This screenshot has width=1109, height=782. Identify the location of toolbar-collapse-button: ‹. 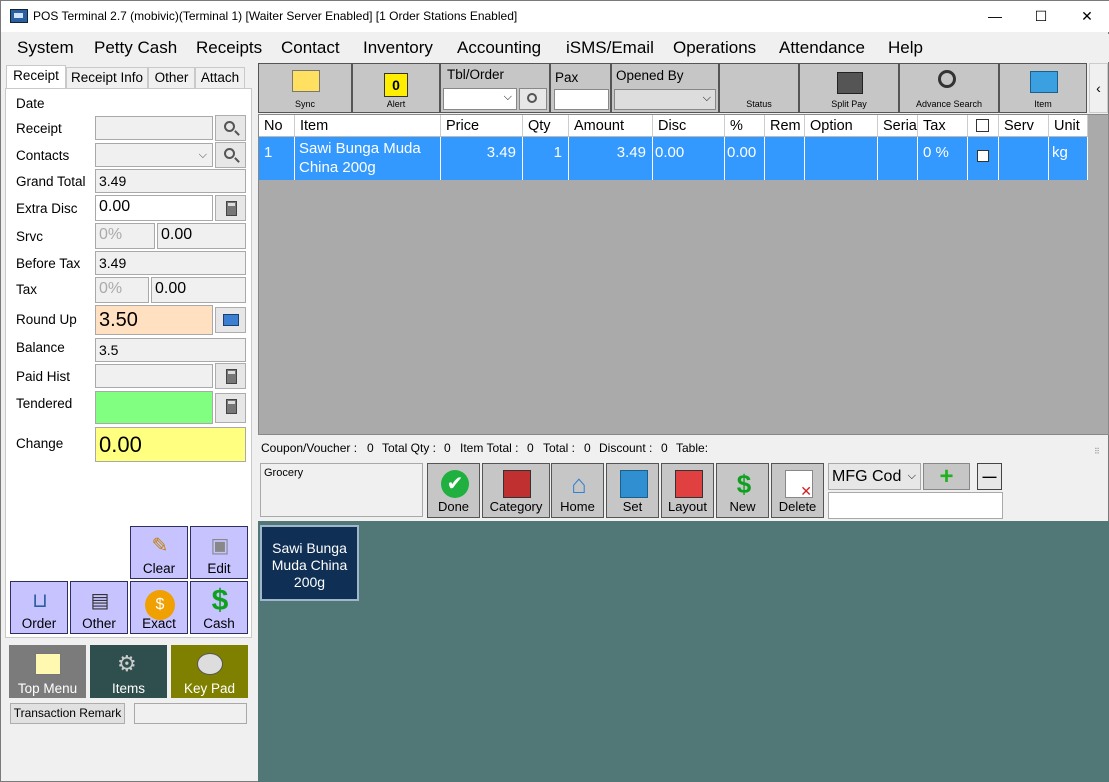
(1098, 88).